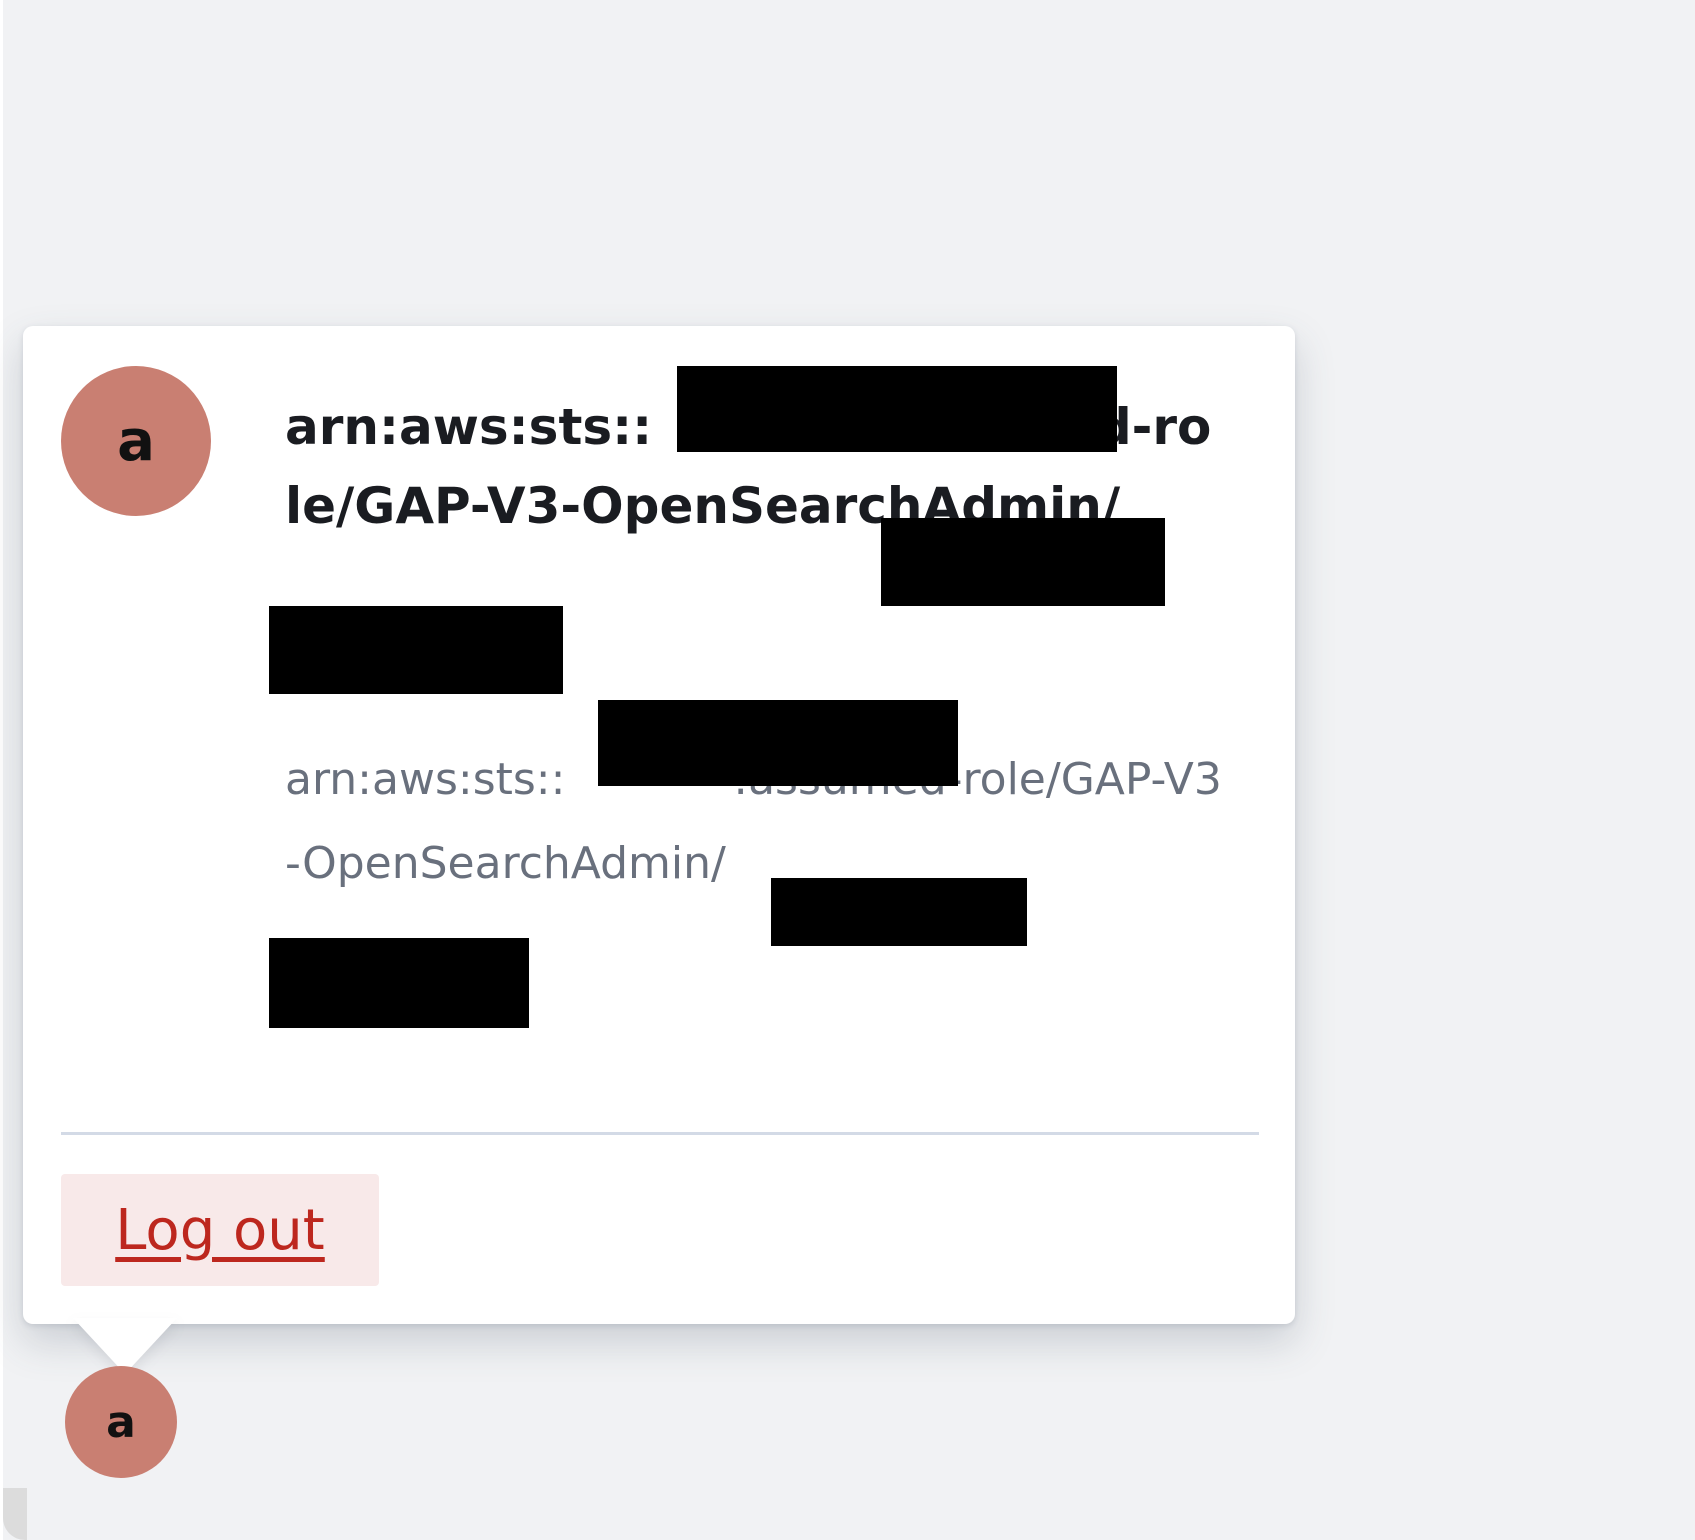  I want to click on user-avatar: a, so click(136, 441).